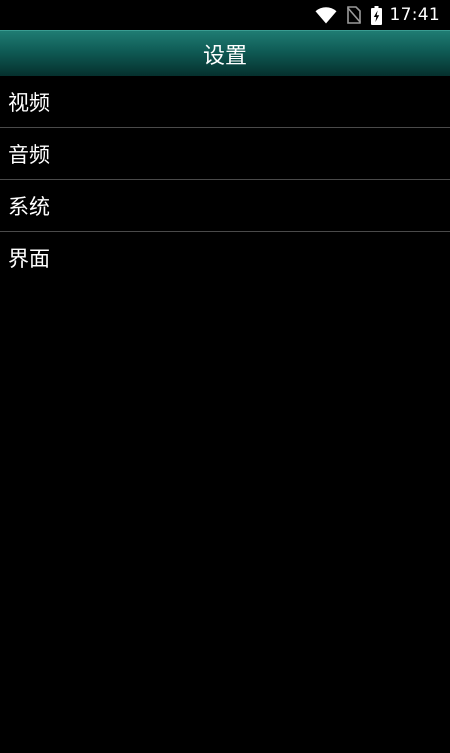 Image resolution: width=450 pixels, height=753 pixels. What do you see at coordinates (326, 15) in the screenshot?
I see `wifi-icon` at bounding box center [326, 15].